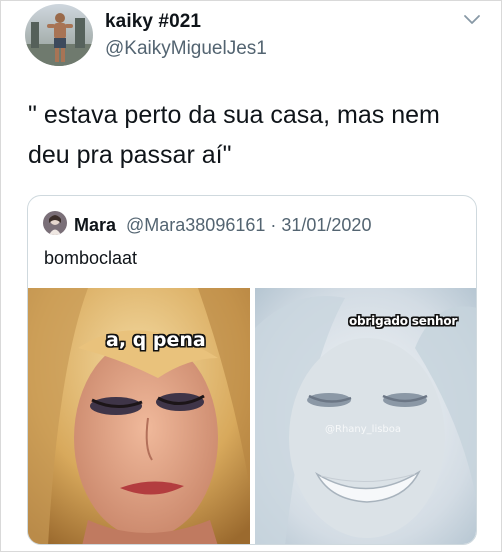 The width and height of the screenshot is (502, 552). I want to click on right-caption: obrigado senhor, so click(403, 321).